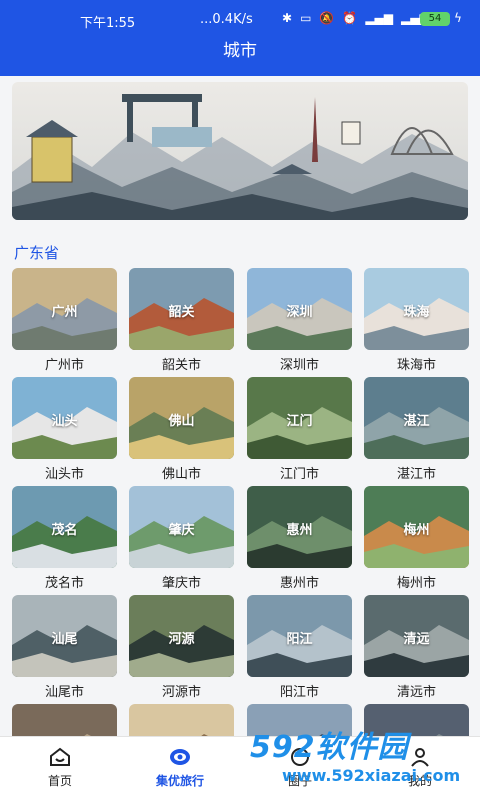 The height and width of the screenshot is (800, 480). I want to click on city-name: 梅州市, so click(416, 583).